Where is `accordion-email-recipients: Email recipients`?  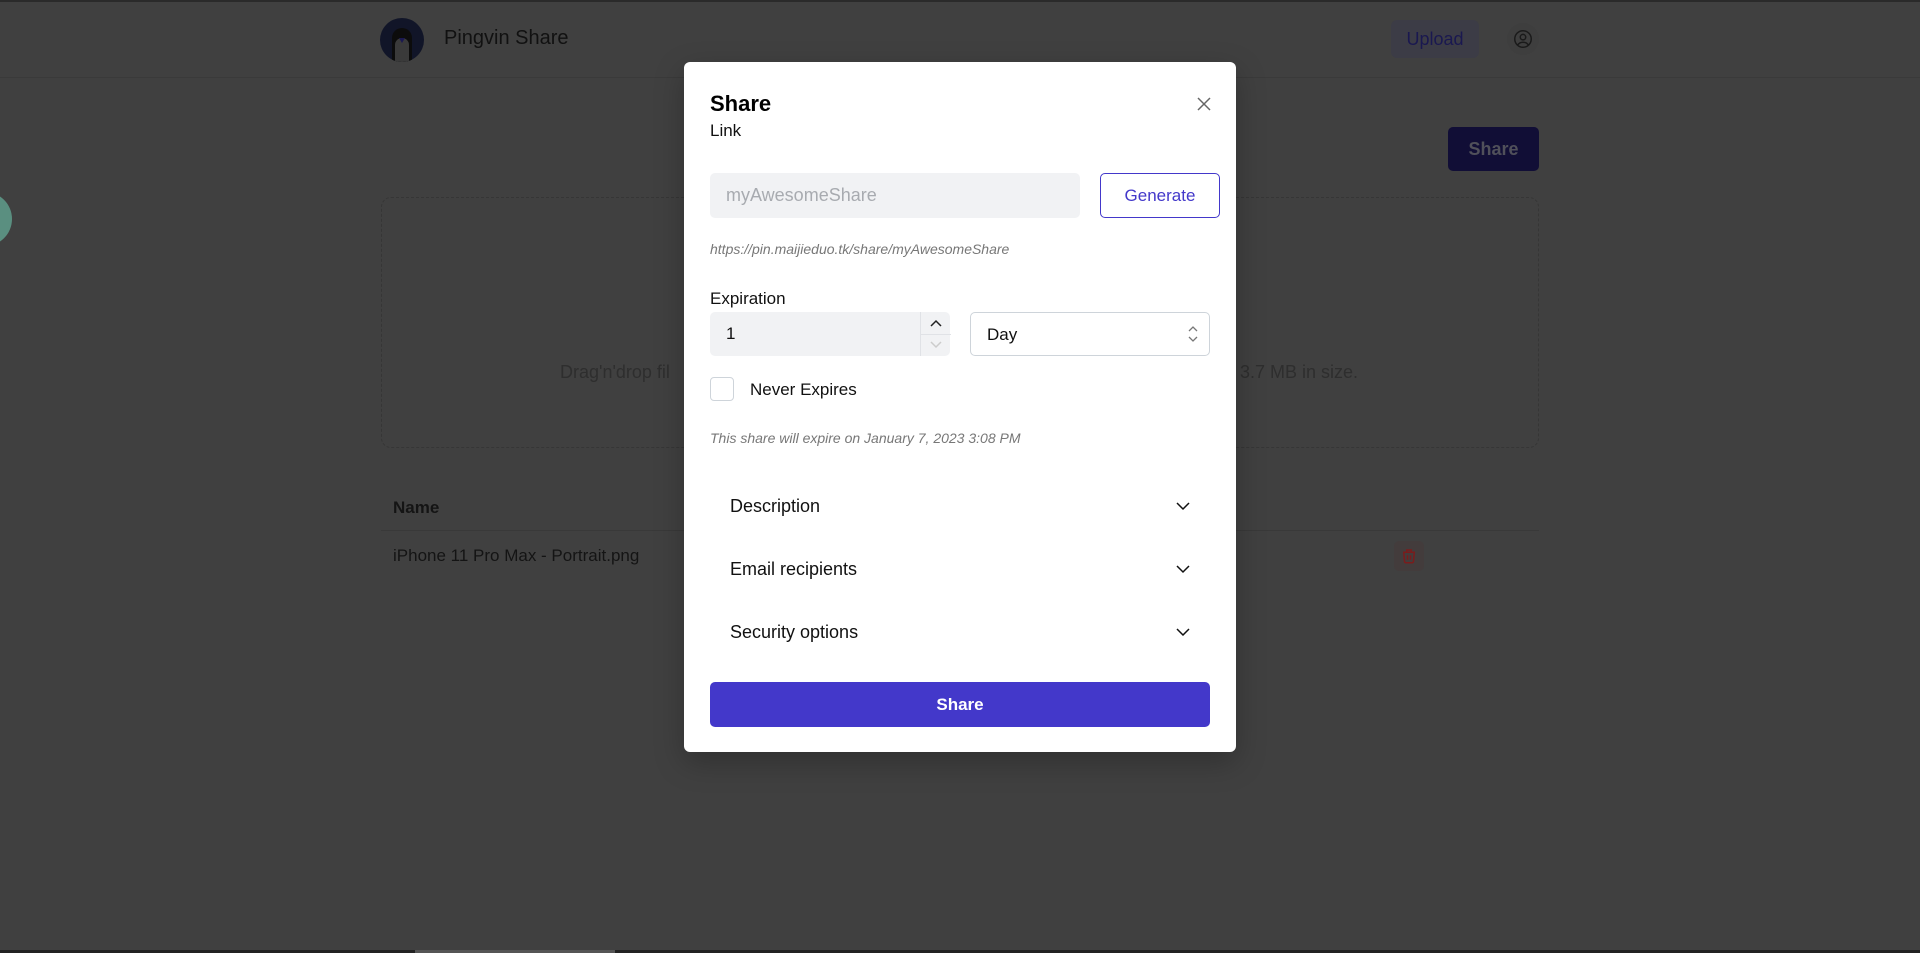
accordion-email-recipients: Email recipients is located at coordinates (960, 569).